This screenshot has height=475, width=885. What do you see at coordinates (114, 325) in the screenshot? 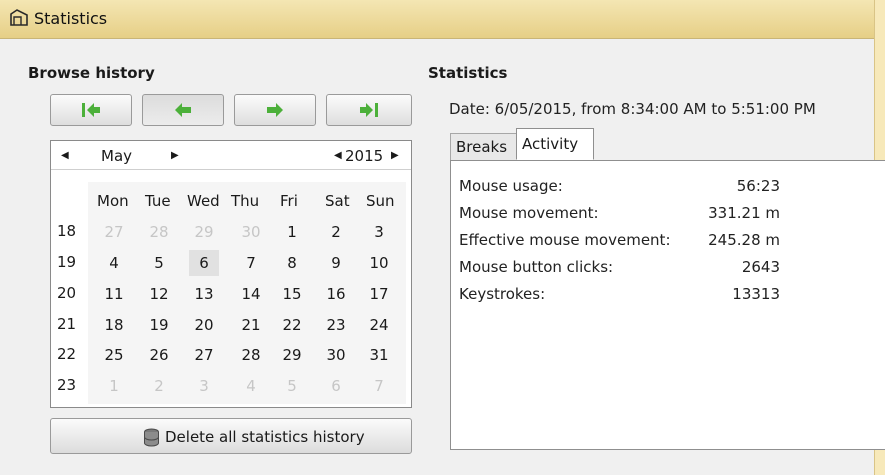
I see `calendar-day: 18` at bounding box center [114, 325].